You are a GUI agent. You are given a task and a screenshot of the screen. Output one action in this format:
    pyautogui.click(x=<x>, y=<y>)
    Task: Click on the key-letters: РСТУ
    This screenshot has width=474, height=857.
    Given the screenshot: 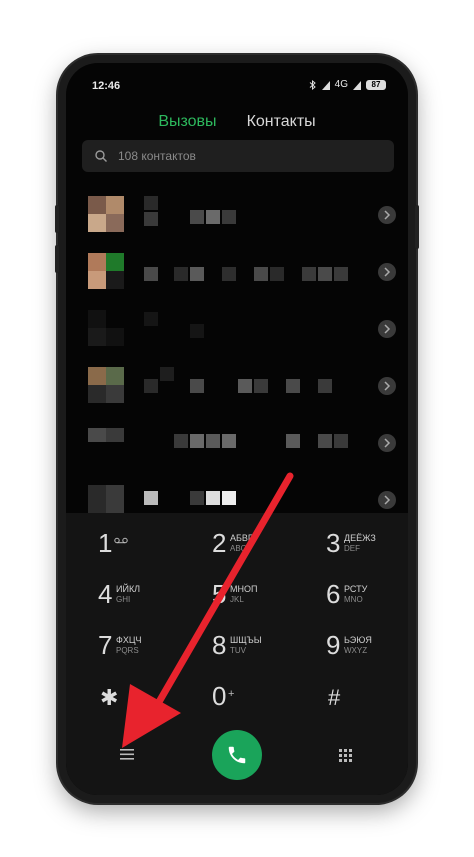 What is the action you would take?
    pyautogui.click(x=356, y=589)
    